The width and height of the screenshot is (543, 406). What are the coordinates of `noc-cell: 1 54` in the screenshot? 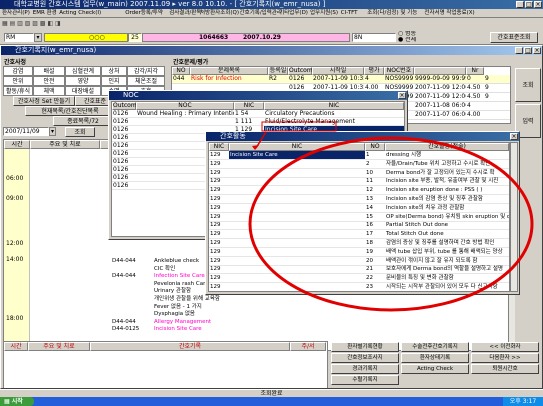 It's located at (249, 114).